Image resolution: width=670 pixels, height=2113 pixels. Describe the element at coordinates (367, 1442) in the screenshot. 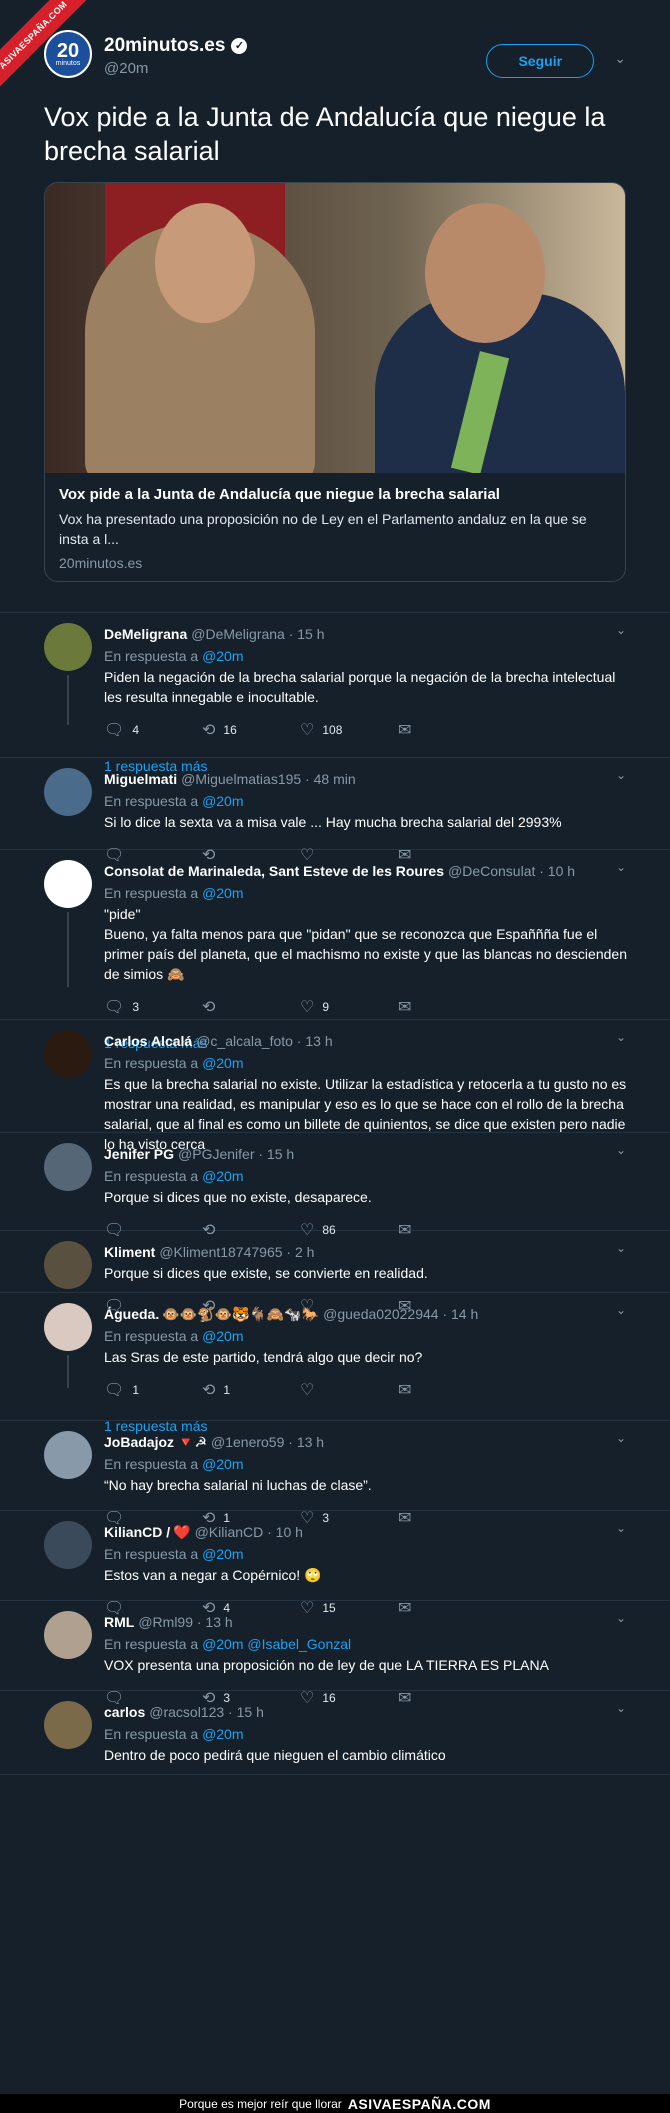

I see `reply-header: JoBadajoz 🔻☭ @1enero59 · 13 h` at that location.